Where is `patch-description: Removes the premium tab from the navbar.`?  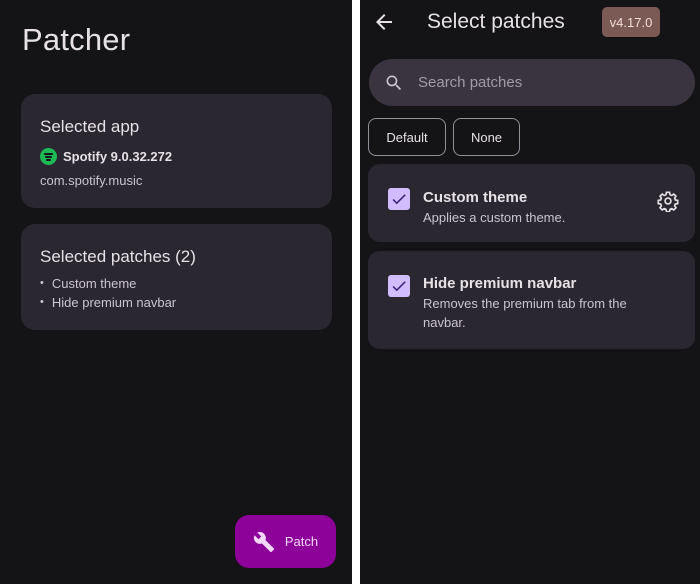 patch-description: Removes the premium tab from the navbar. is located at coordinates (525, 313).